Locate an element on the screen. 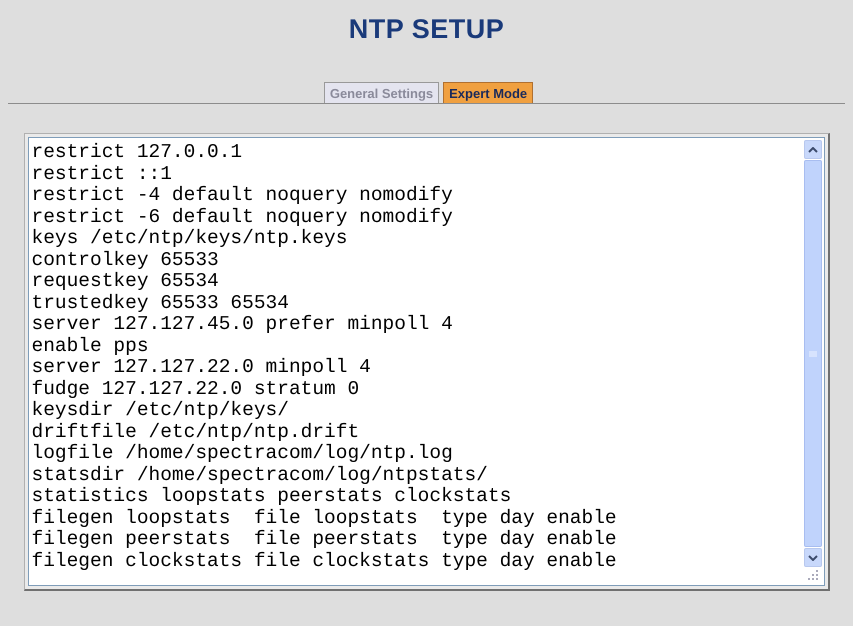  scroll-up-button is located at coordinates (813, 149).